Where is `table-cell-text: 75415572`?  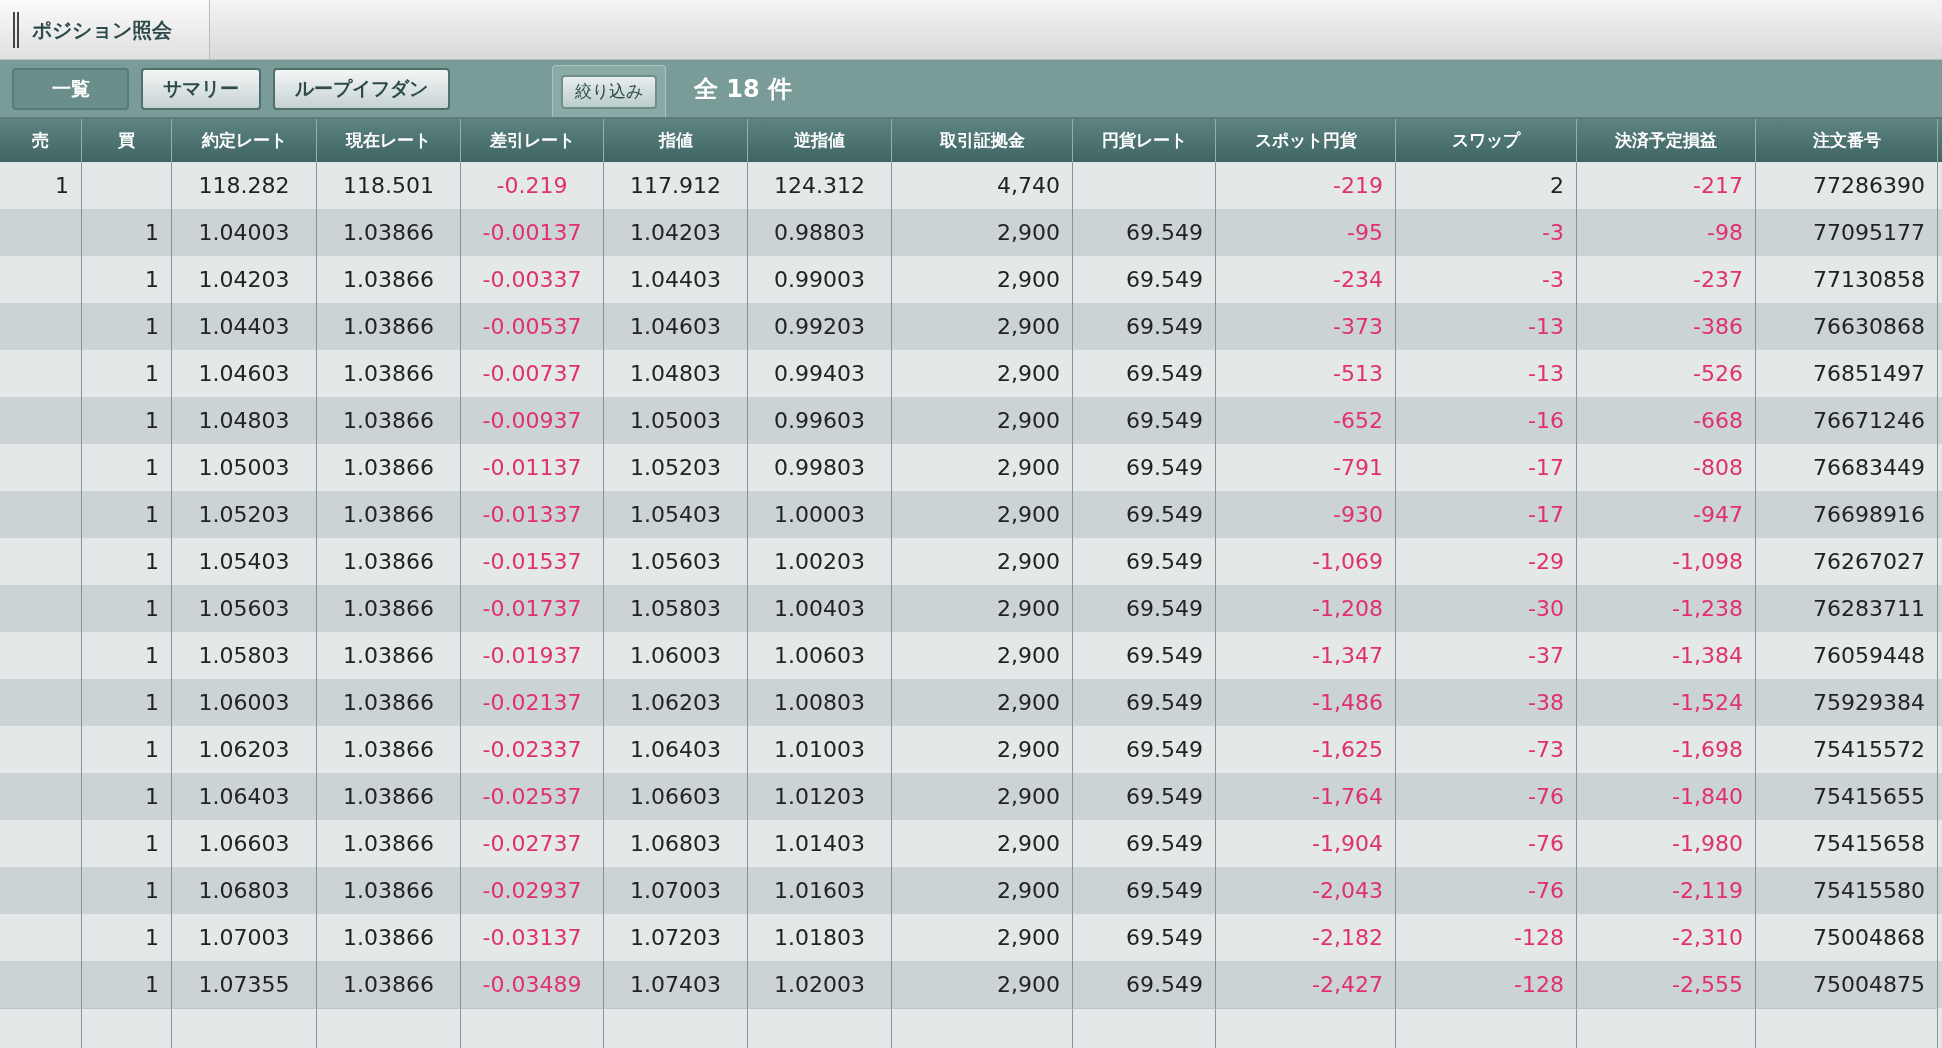
table-cell-text: 75415572 is located at coordinates (1869, 750).